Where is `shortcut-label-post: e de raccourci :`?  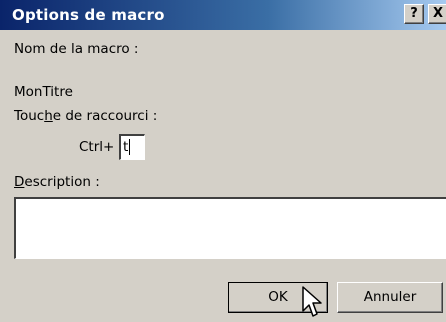 shortcut-label-post: e de raccourci : is located at coordinates (105, 116).